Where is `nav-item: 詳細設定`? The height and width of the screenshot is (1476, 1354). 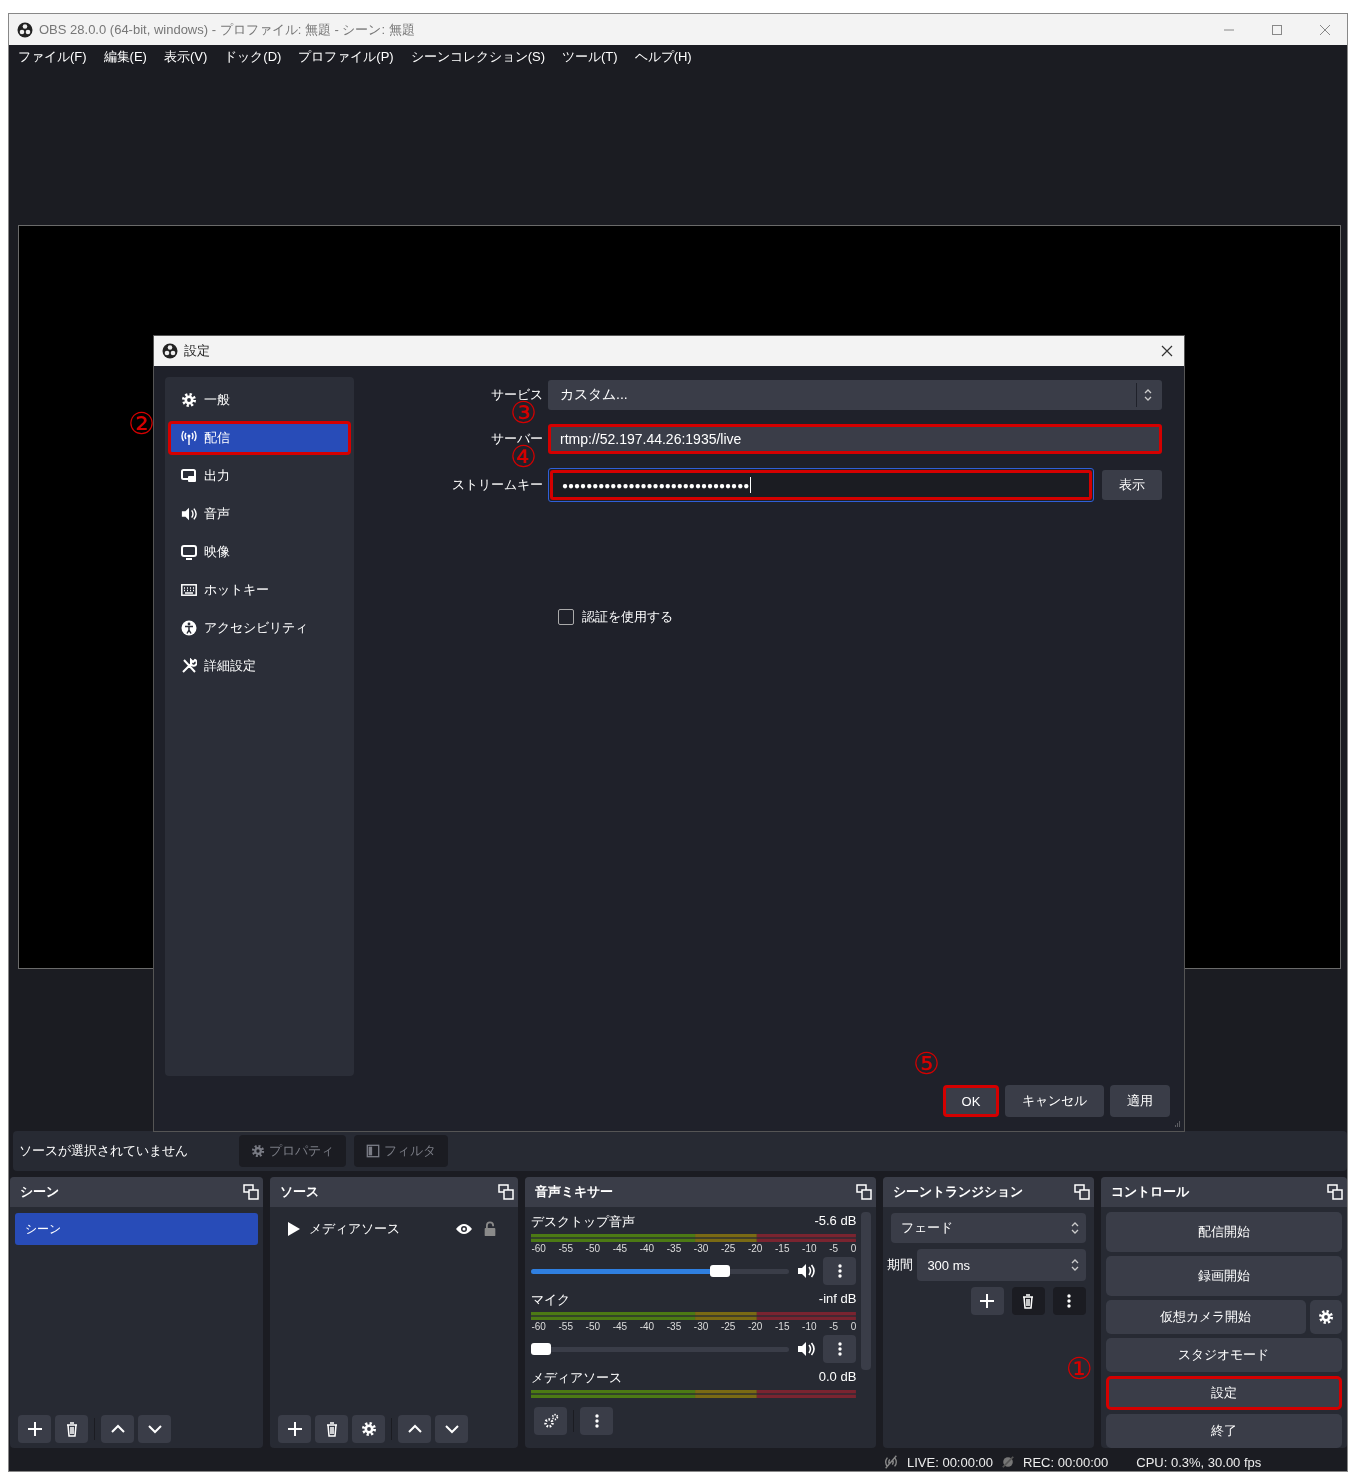 nav-item: 詳細設定 is located at coordinates (259, 666).